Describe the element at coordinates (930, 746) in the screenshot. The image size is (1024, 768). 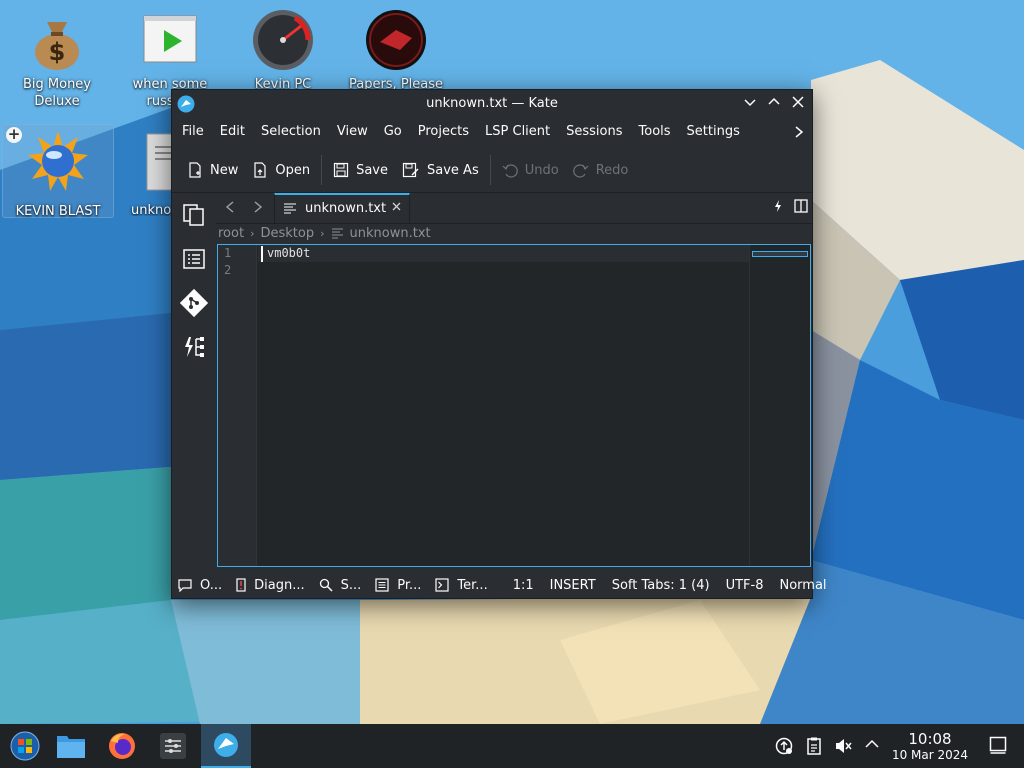
I see `clock: 10:08 10 Mar 2024` at that location.